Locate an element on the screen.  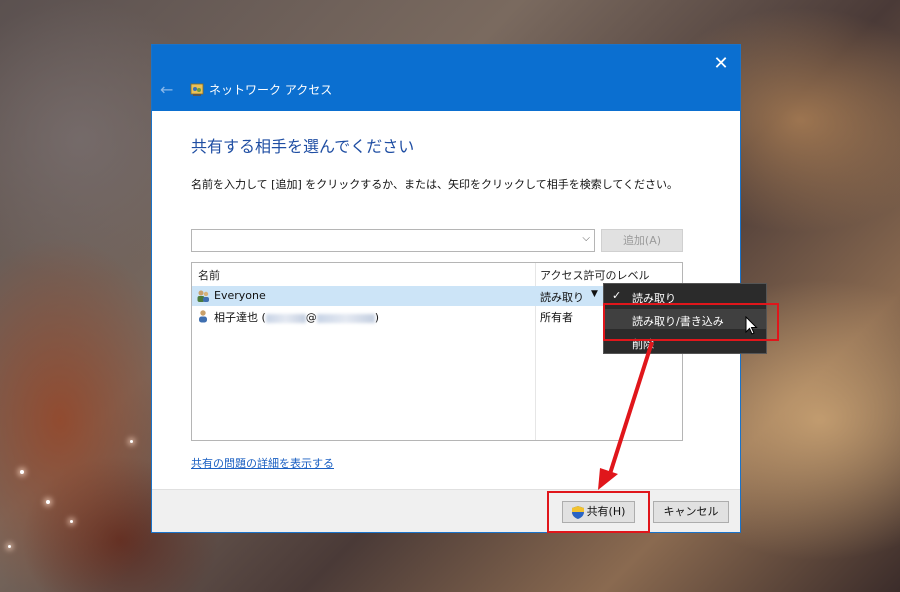
cancel-button: キャンセル is located at coordinates (691, 512).